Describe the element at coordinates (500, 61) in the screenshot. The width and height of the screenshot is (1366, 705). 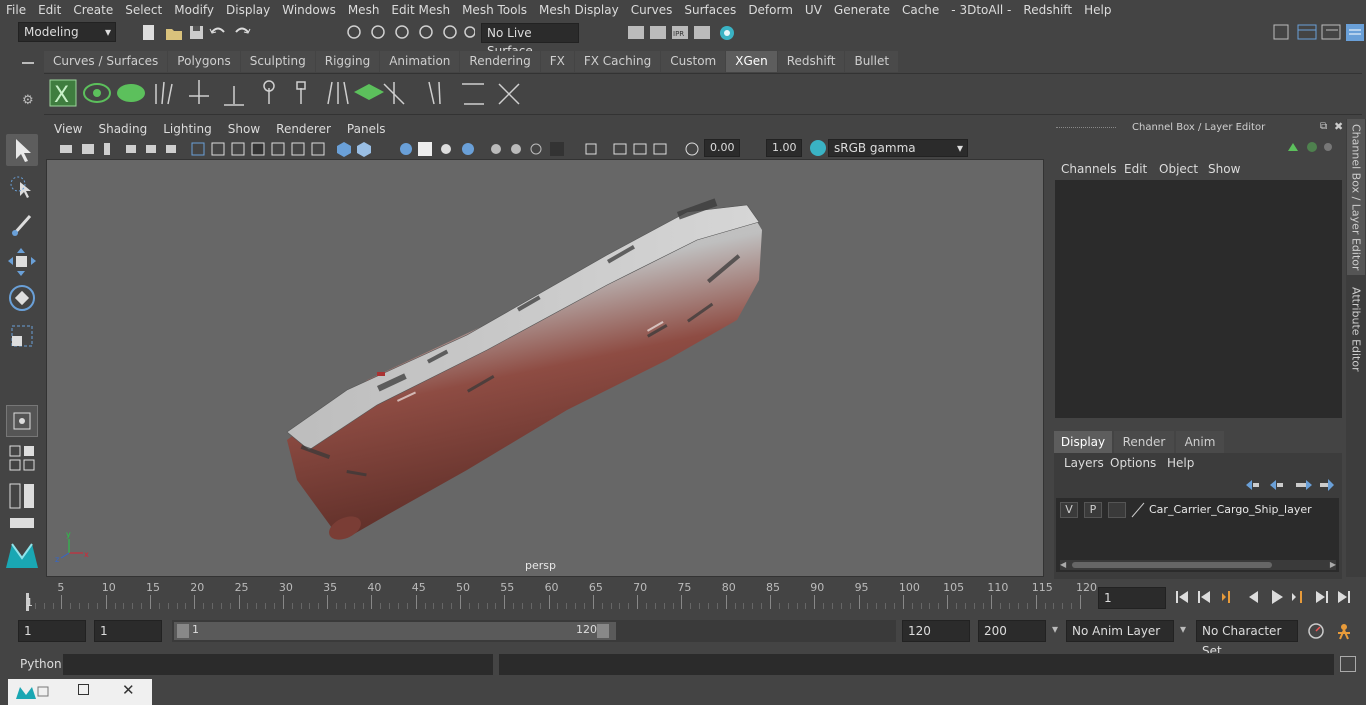
I see `shelf-tab-rendering: Rendering` at that location.